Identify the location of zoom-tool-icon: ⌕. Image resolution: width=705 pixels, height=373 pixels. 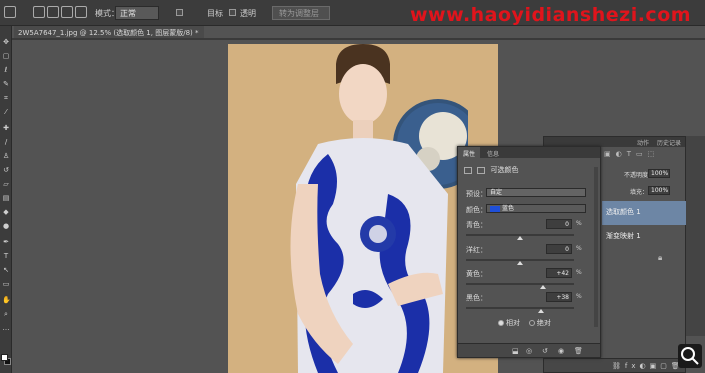
(6, 314).